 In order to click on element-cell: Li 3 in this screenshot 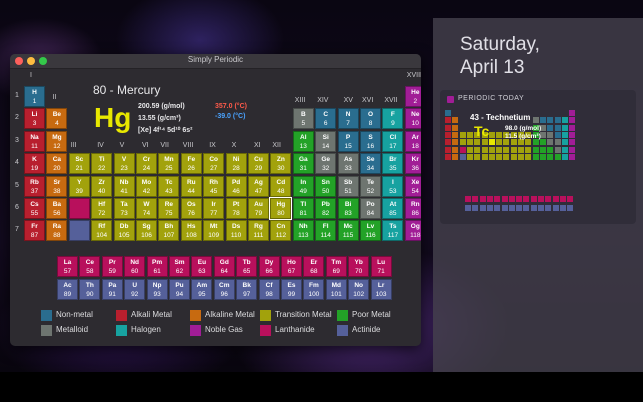, I will do `click(34, 119)`.